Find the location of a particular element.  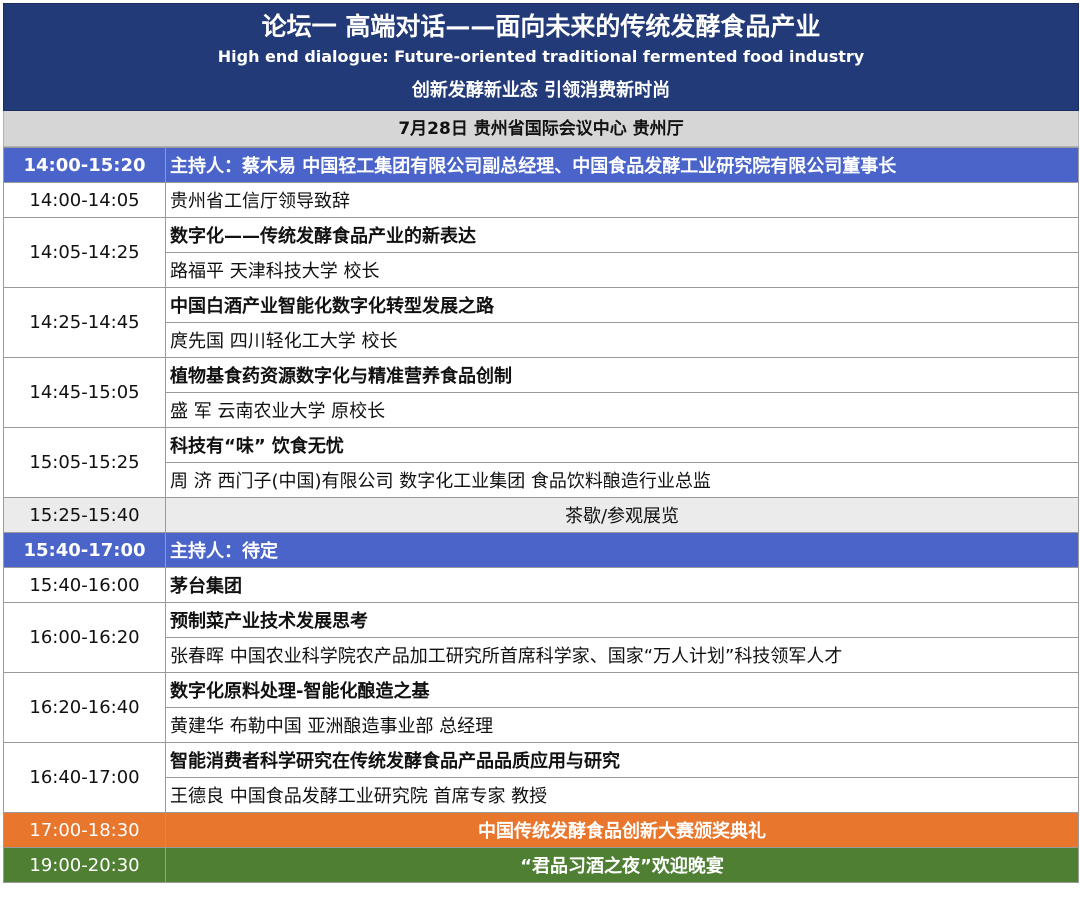

table-row: 路福平 天津科技大学 校长 is located at coordinates (541, 270).